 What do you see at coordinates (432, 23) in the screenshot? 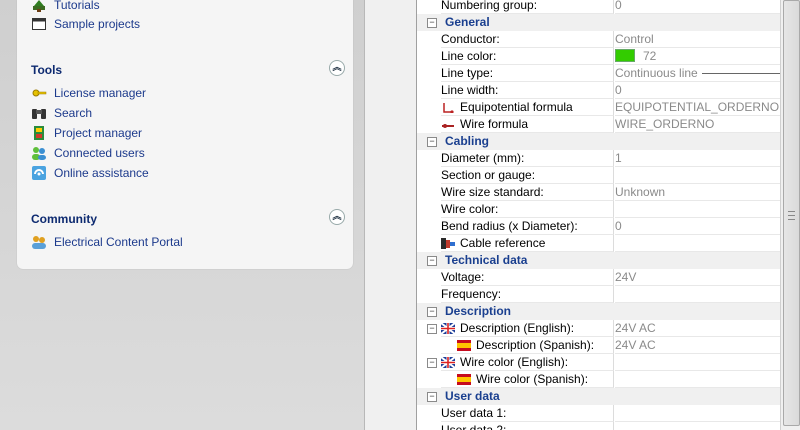
I see `general-collapse-toggle: −` at bounding box center [432, 23].